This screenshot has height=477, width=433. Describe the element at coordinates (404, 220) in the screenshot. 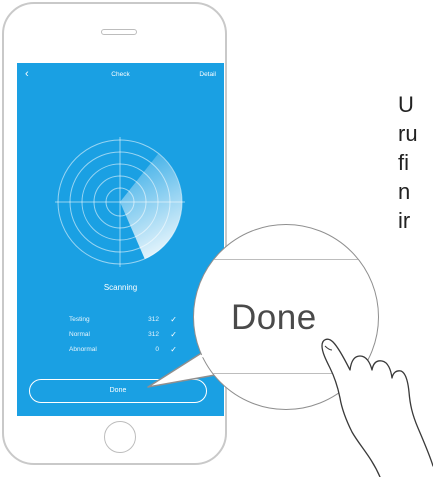

I see `instruction-line: ir` at that location.